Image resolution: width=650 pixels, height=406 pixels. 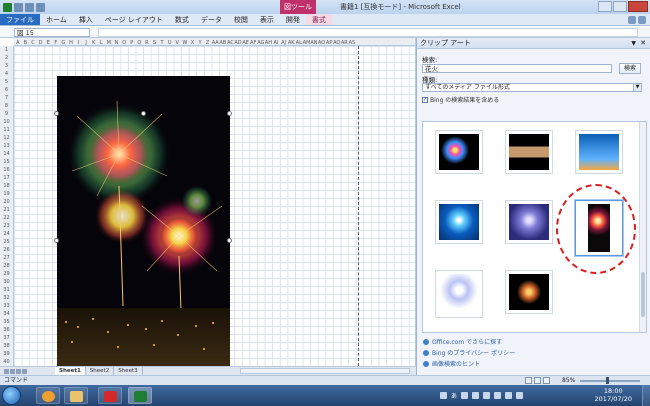 What do you see at coordinates (231, 42) in the screenshot?
I see `column-header: AC` at bounding box center [231, 42].